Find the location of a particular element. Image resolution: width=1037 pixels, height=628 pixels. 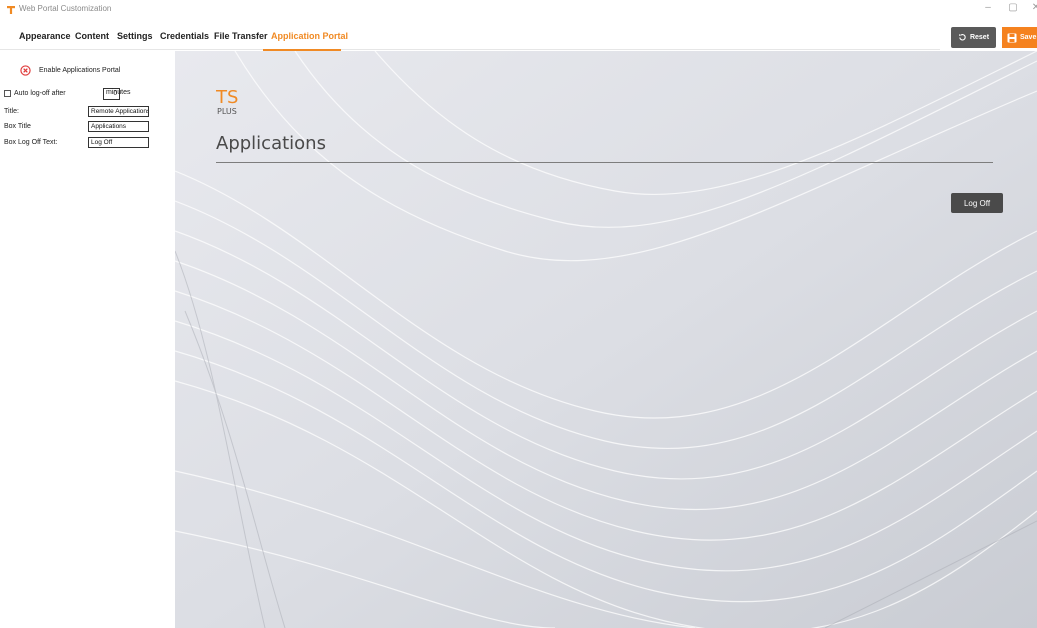

logo-ts-text: TS is located at coordinates (227, 97).